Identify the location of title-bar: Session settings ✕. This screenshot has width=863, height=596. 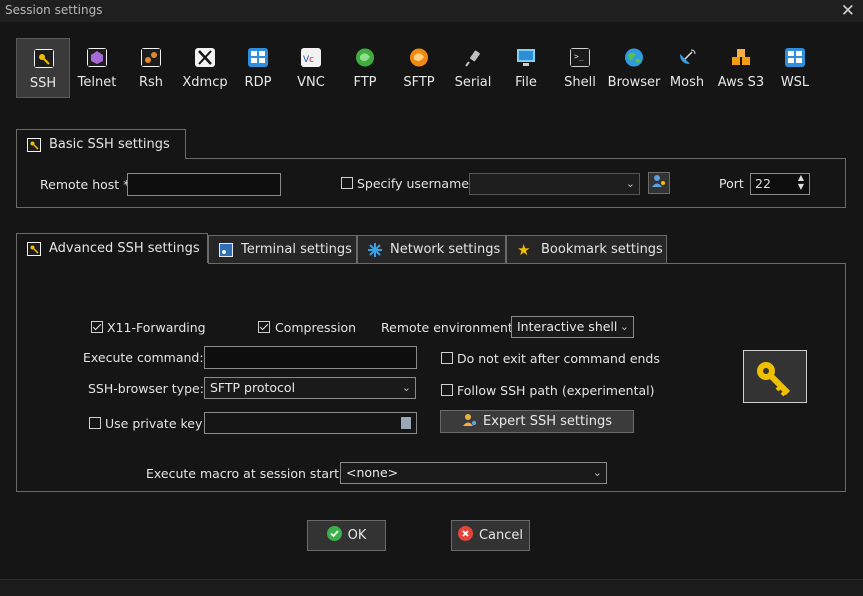
(431, 11).